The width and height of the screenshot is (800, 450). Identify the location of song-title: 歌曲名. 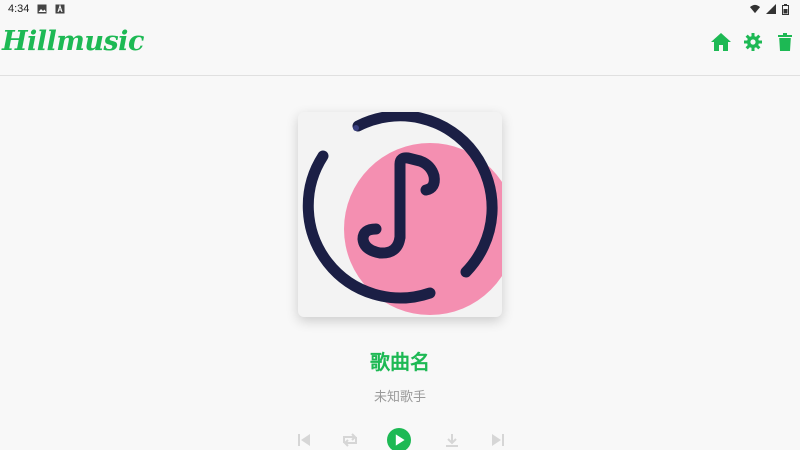
(400, 362).